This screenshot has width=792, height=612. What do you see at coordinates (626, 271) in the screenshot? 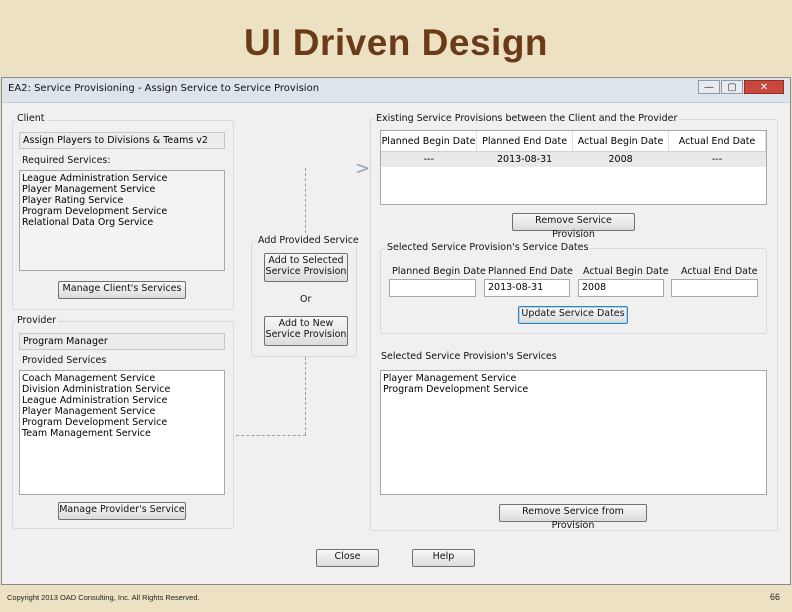
I see `actual-begin-date-label: Actual Begin Date` at bounding box center [626, 271].